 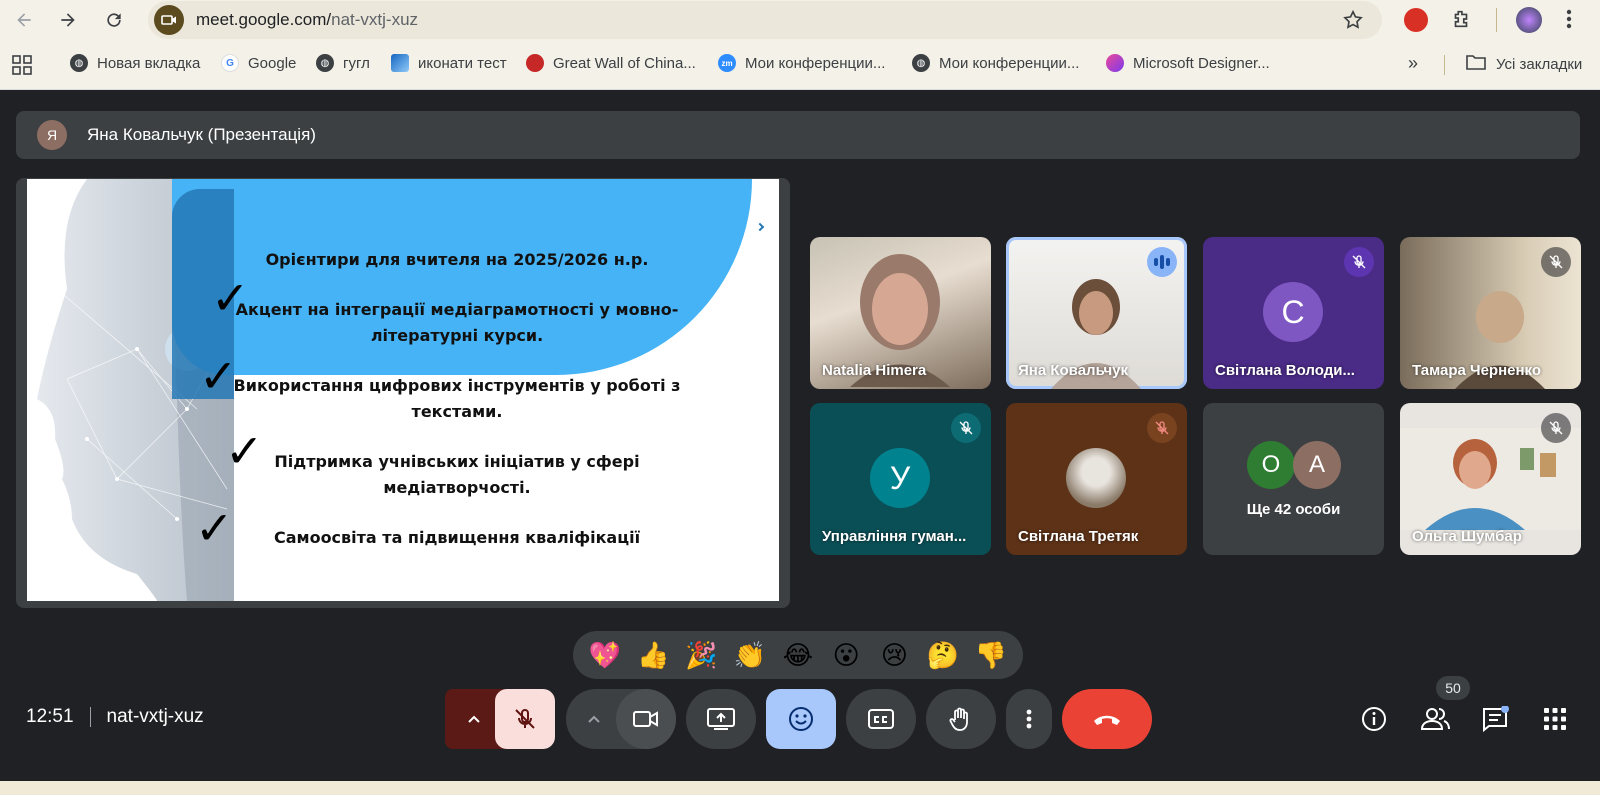 I want to click on leave-call-button, so click(x=1107, y=719).